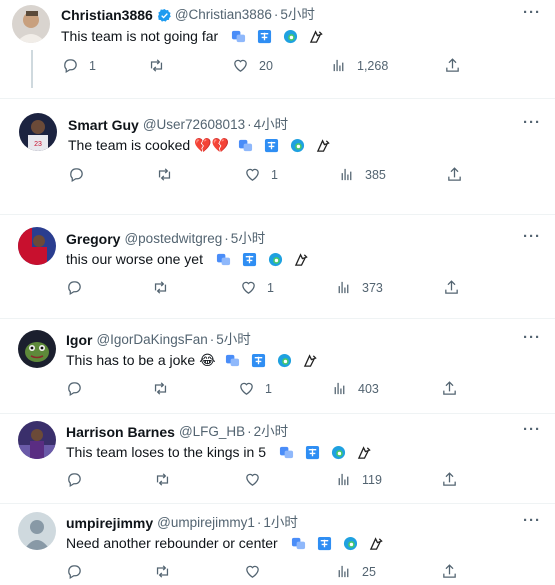 This screenshot has height=585, width=555. What do you see at coordinates (373, 65) in the screenshot?
I see `view-count: 1,268` at bounding box center [373, 65].